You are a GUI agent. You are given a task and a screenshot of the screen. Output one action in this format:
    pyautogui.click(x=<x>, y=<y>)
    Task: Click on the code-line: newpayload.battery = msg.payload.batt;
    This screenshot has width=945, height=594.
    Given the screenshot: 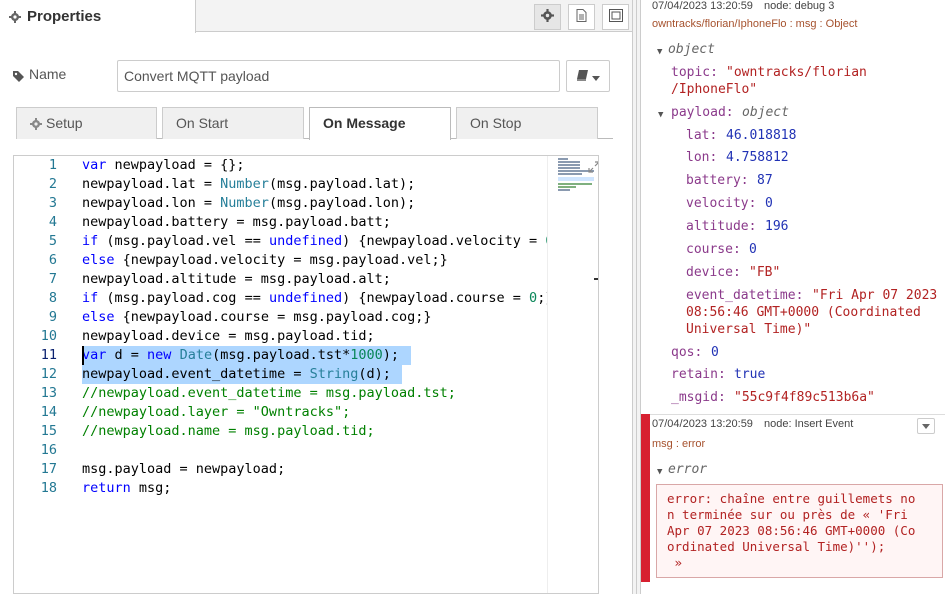 What is the action you would take?
    pyautogui.click(x=236, y=222)
    